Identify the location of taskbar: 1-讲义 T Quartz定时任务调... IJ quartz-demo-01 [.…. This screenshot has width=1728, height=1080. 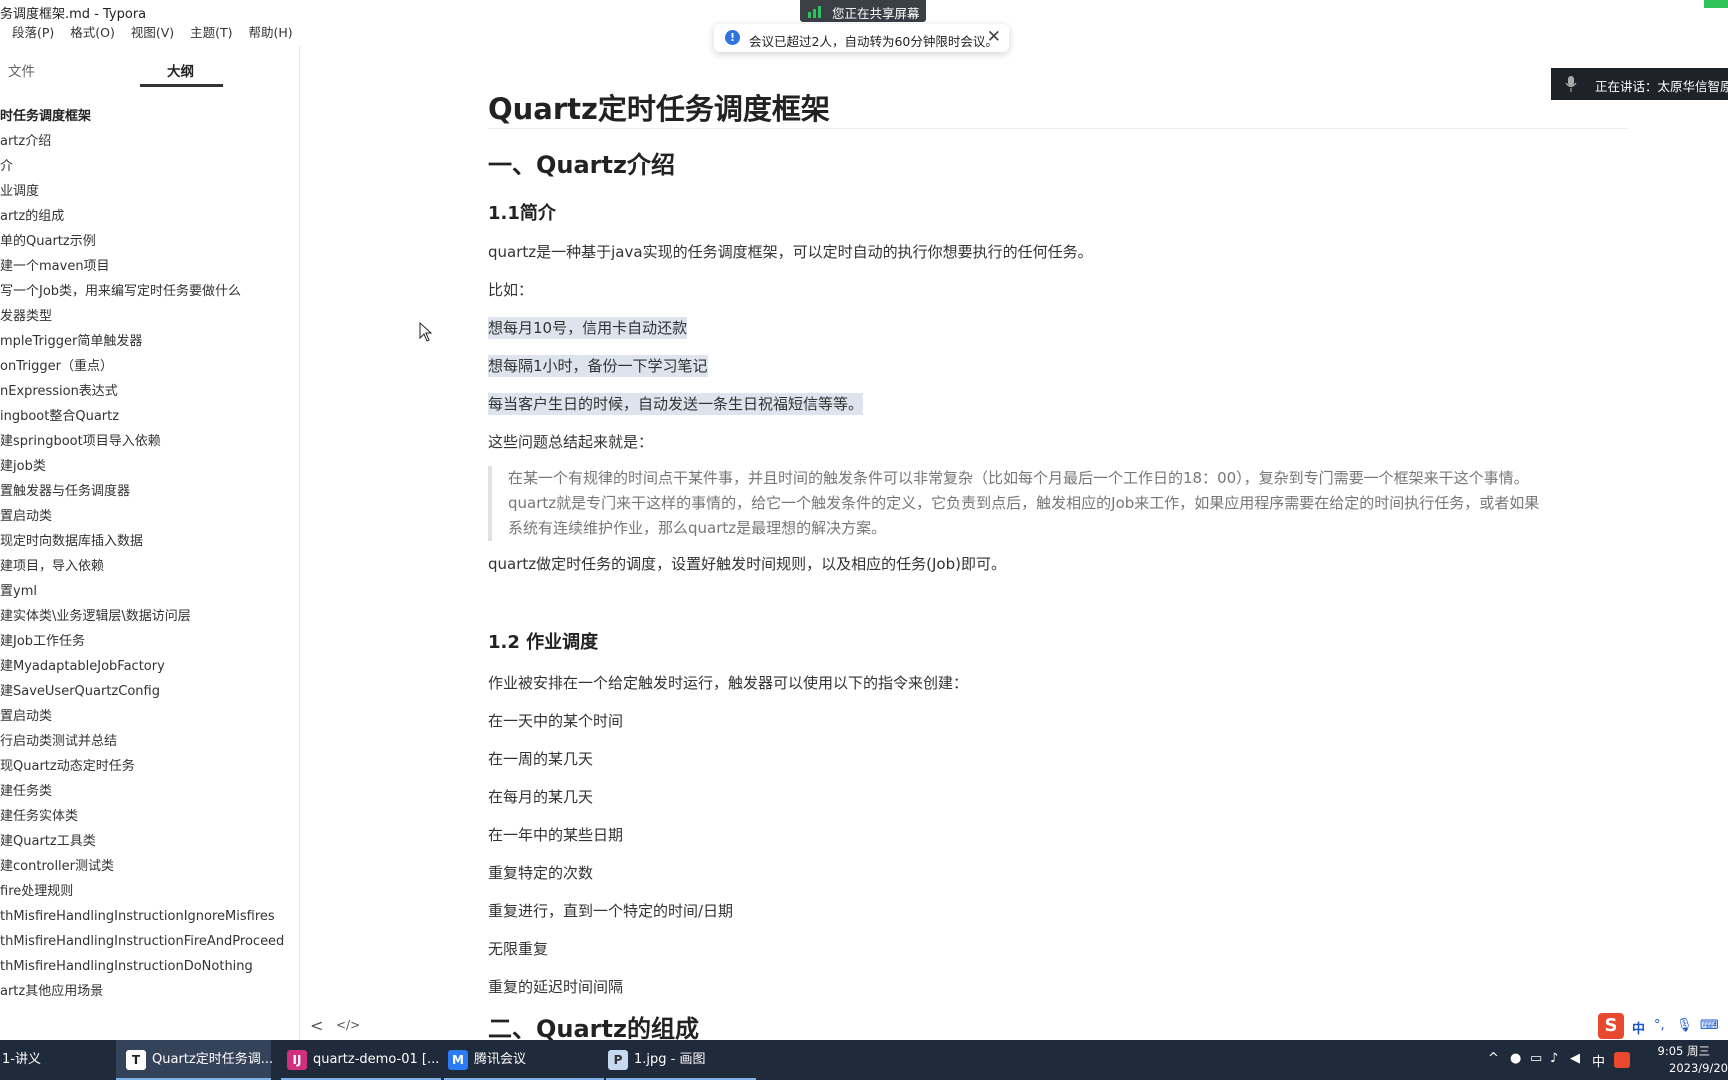
(864, 1060).